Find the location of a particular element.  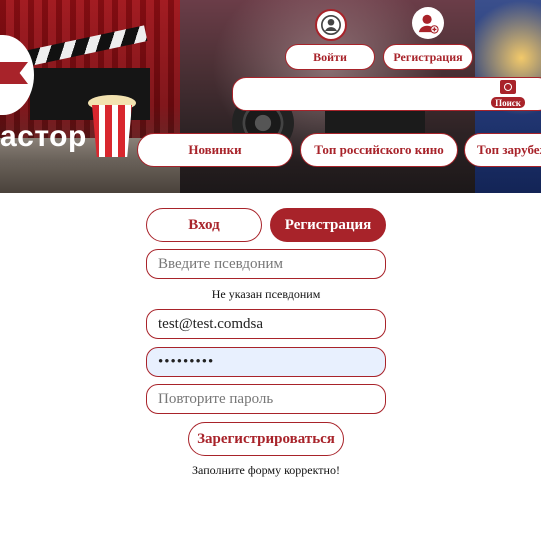

logo-text: астор is located at coordinates (43, 137).